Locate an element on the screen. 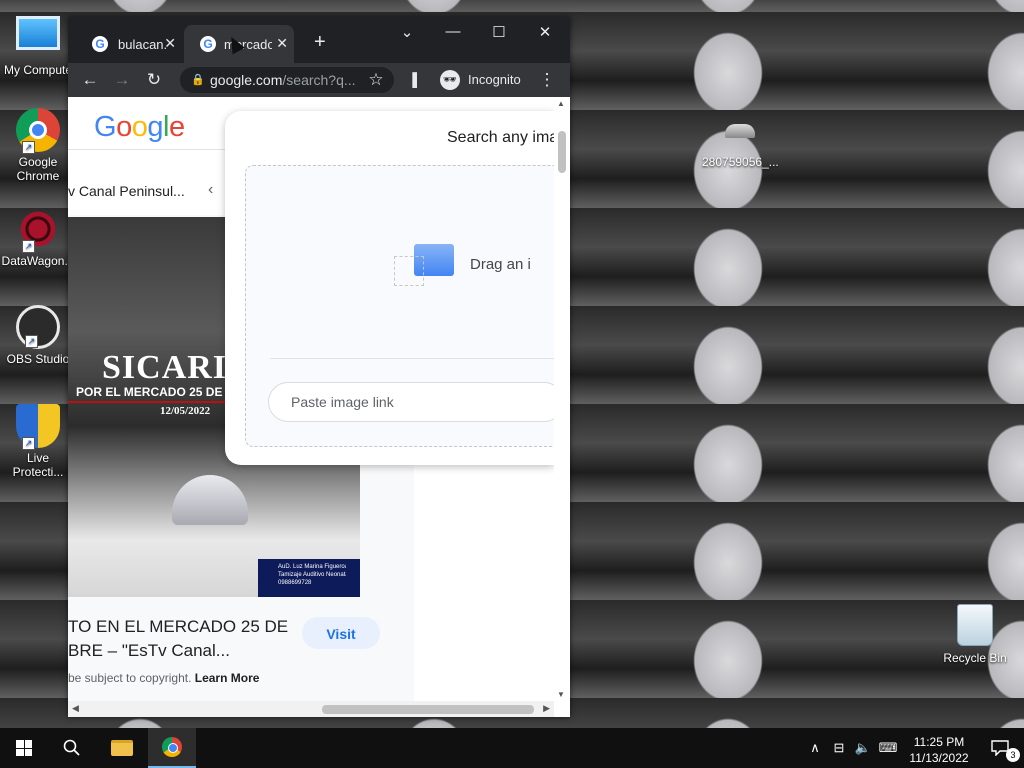 The image size is (1024, 768). incognito-label: Incognito is located at coordinates (494, 79).